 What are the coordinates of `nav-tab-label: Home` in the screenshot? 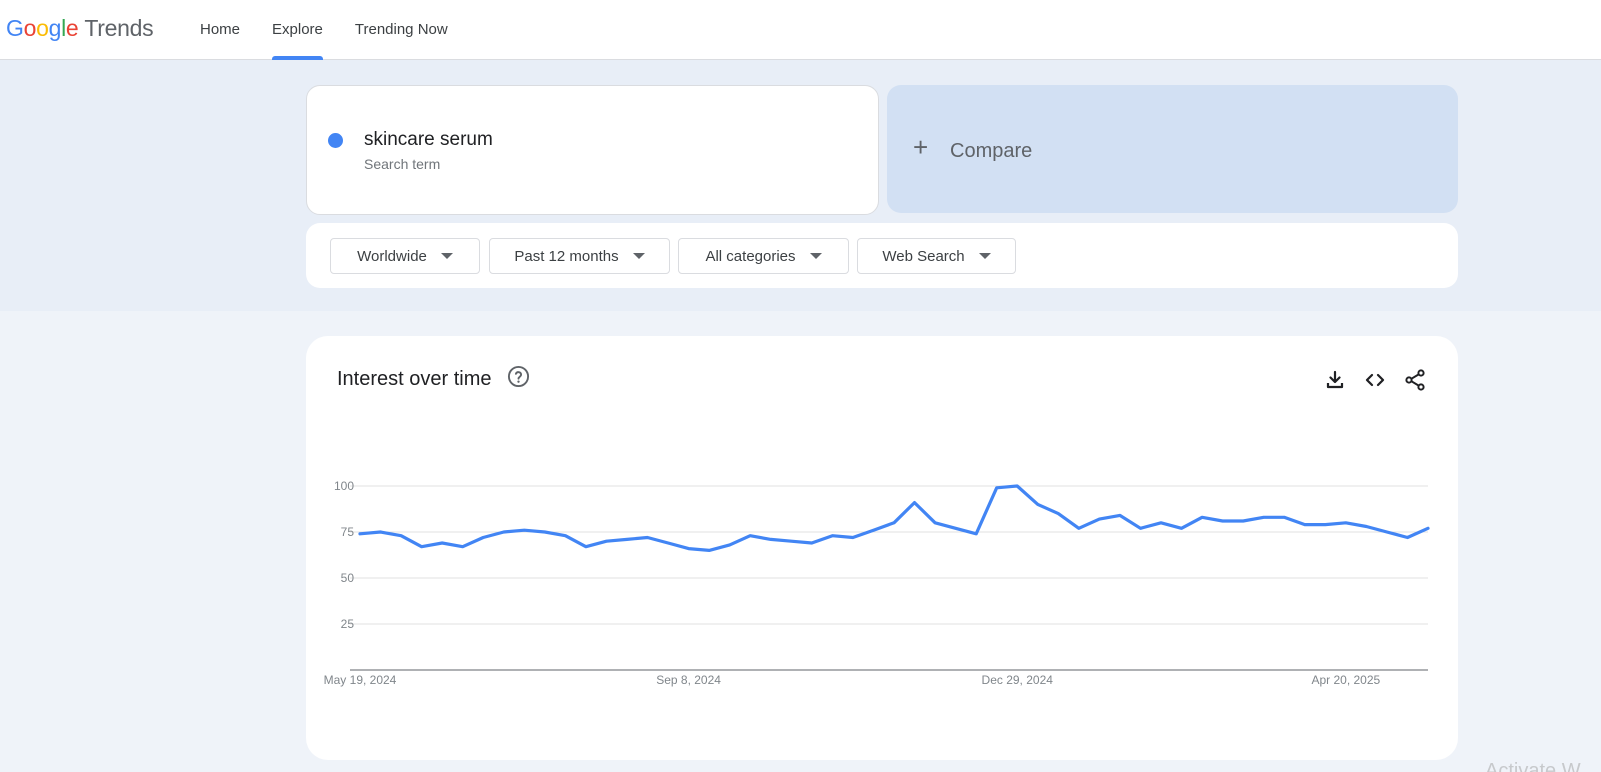 It's located at (220, 29).